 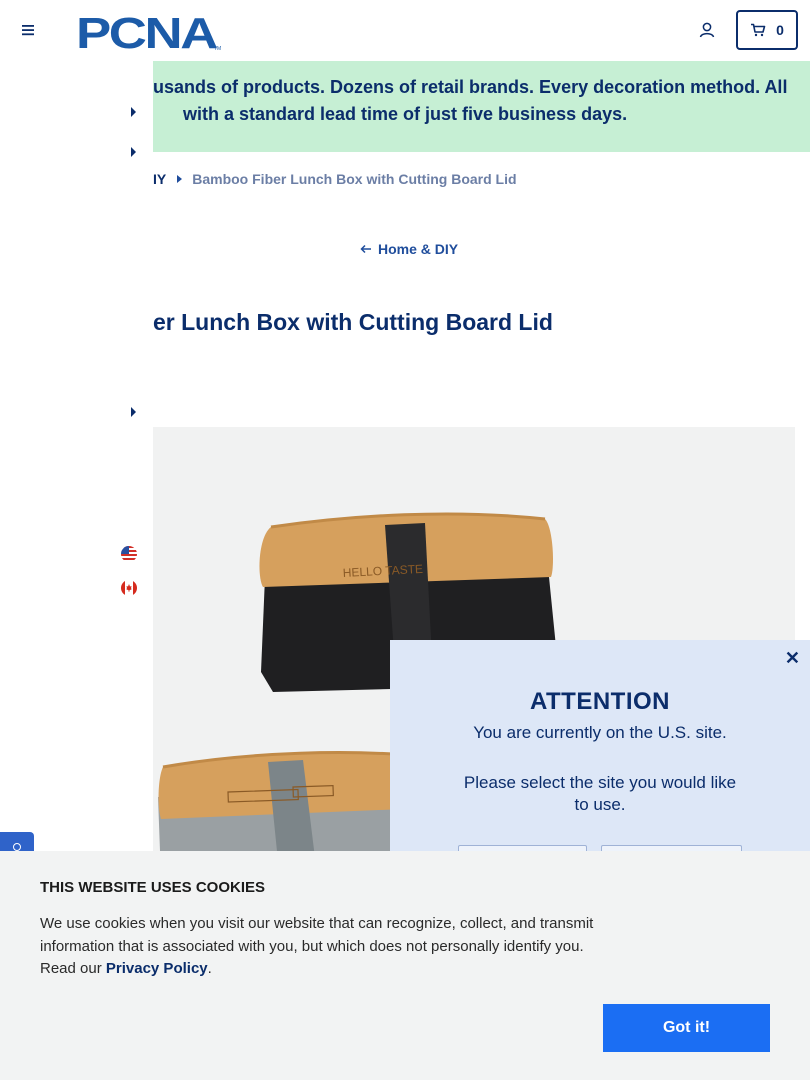 I want to click on close-icon: ✕, so click(x=792, y=658).